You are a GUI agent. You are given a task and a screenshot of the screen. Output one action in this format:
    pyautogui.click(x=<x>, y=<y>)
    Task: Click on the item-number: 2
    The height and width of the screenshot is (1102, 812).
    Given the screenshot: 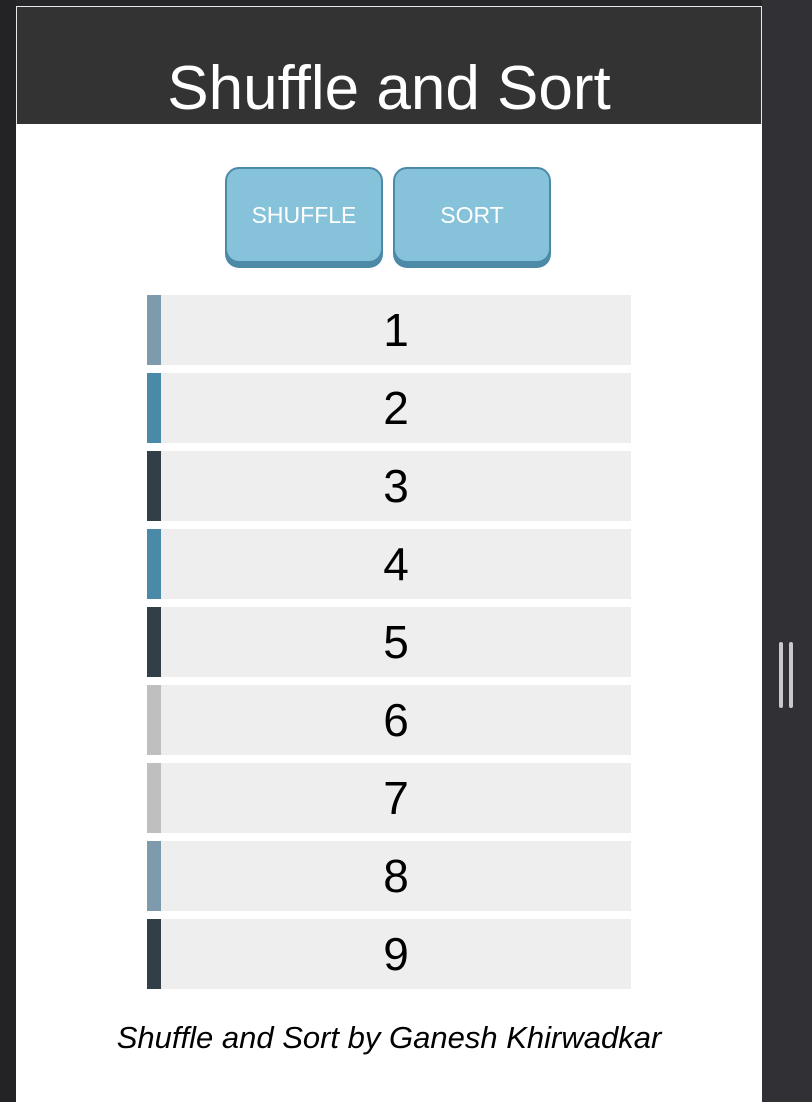 What is the action you would take?
    pyautogui.click(x=396, y=408)
    